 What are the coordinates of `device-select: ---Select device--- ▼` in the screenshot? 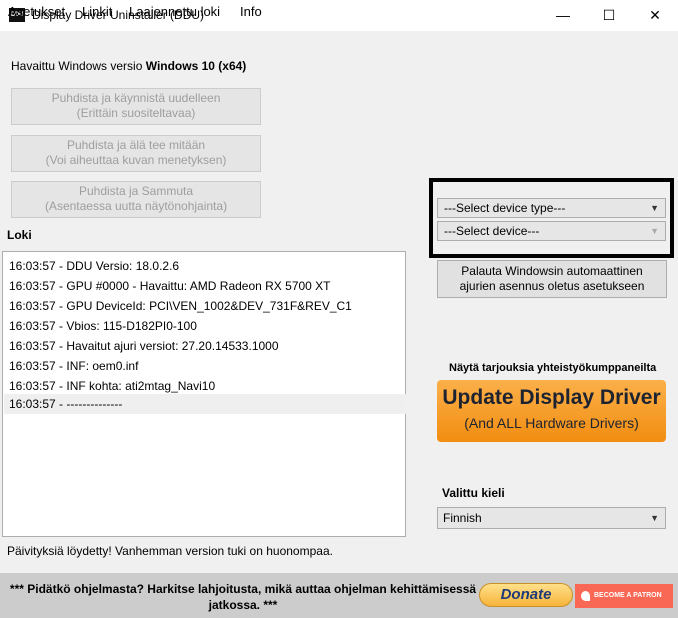 It's located at (551, 231).